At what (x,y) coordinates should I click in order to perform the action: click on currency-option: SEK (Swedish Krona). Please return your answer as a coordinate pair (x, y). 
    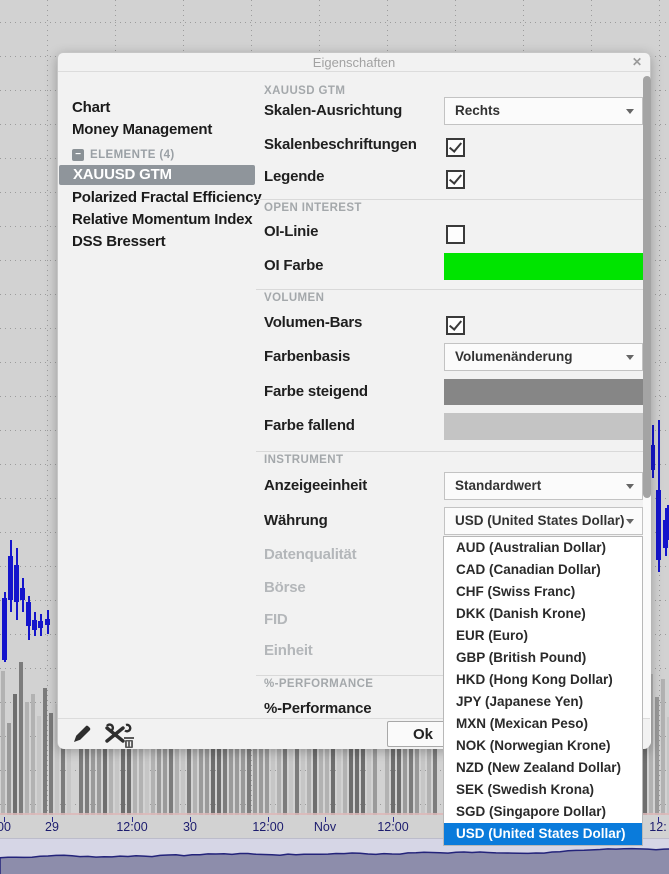
    Looking at the image, I should click on (543, 790).